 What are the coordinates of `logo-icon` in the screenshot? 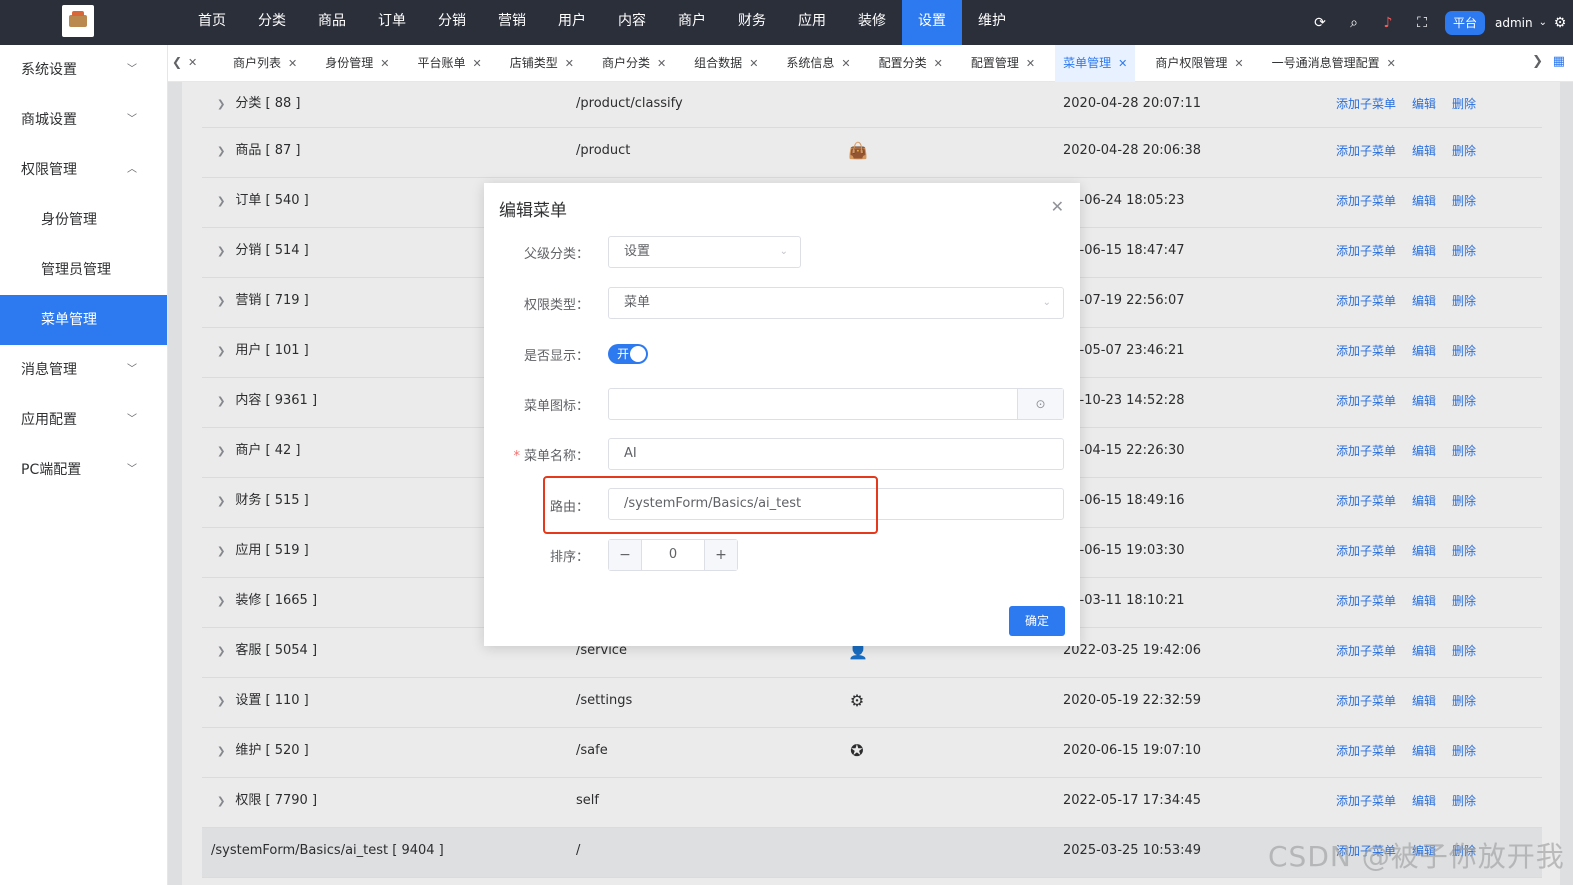 It's located at (78, 19).